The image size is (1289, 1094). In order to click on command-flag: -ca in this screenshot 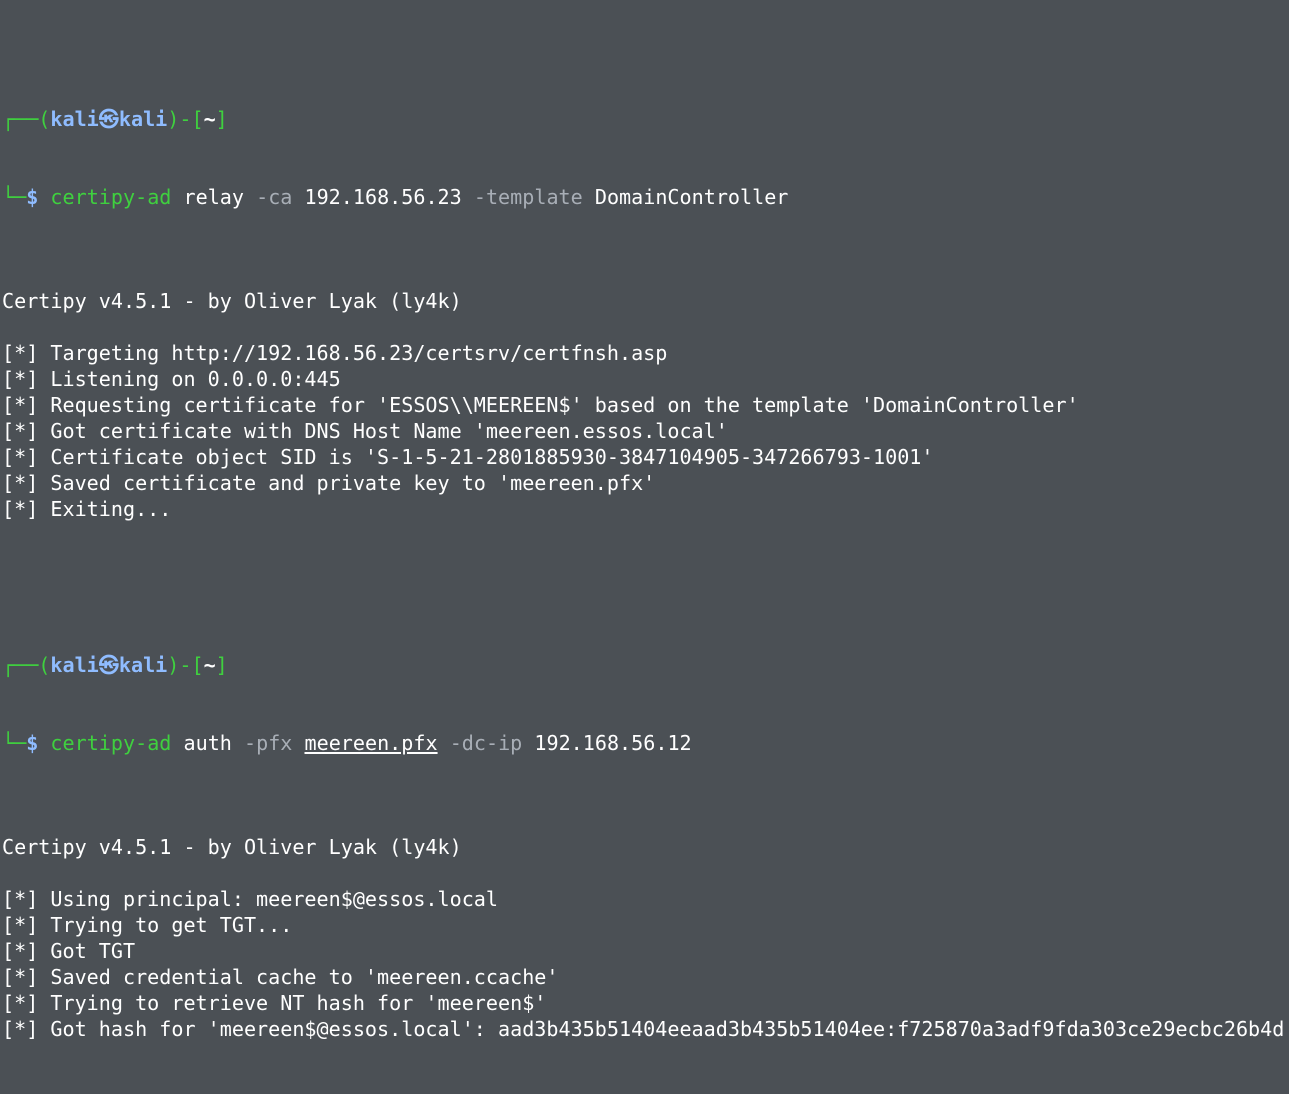, I will do `click(274, 197)`.